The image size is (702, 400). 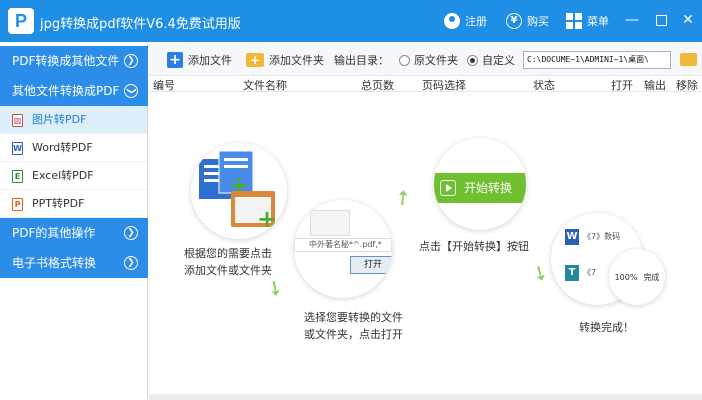 I want to click on col-output: 输出, so click(x=655, y=85).